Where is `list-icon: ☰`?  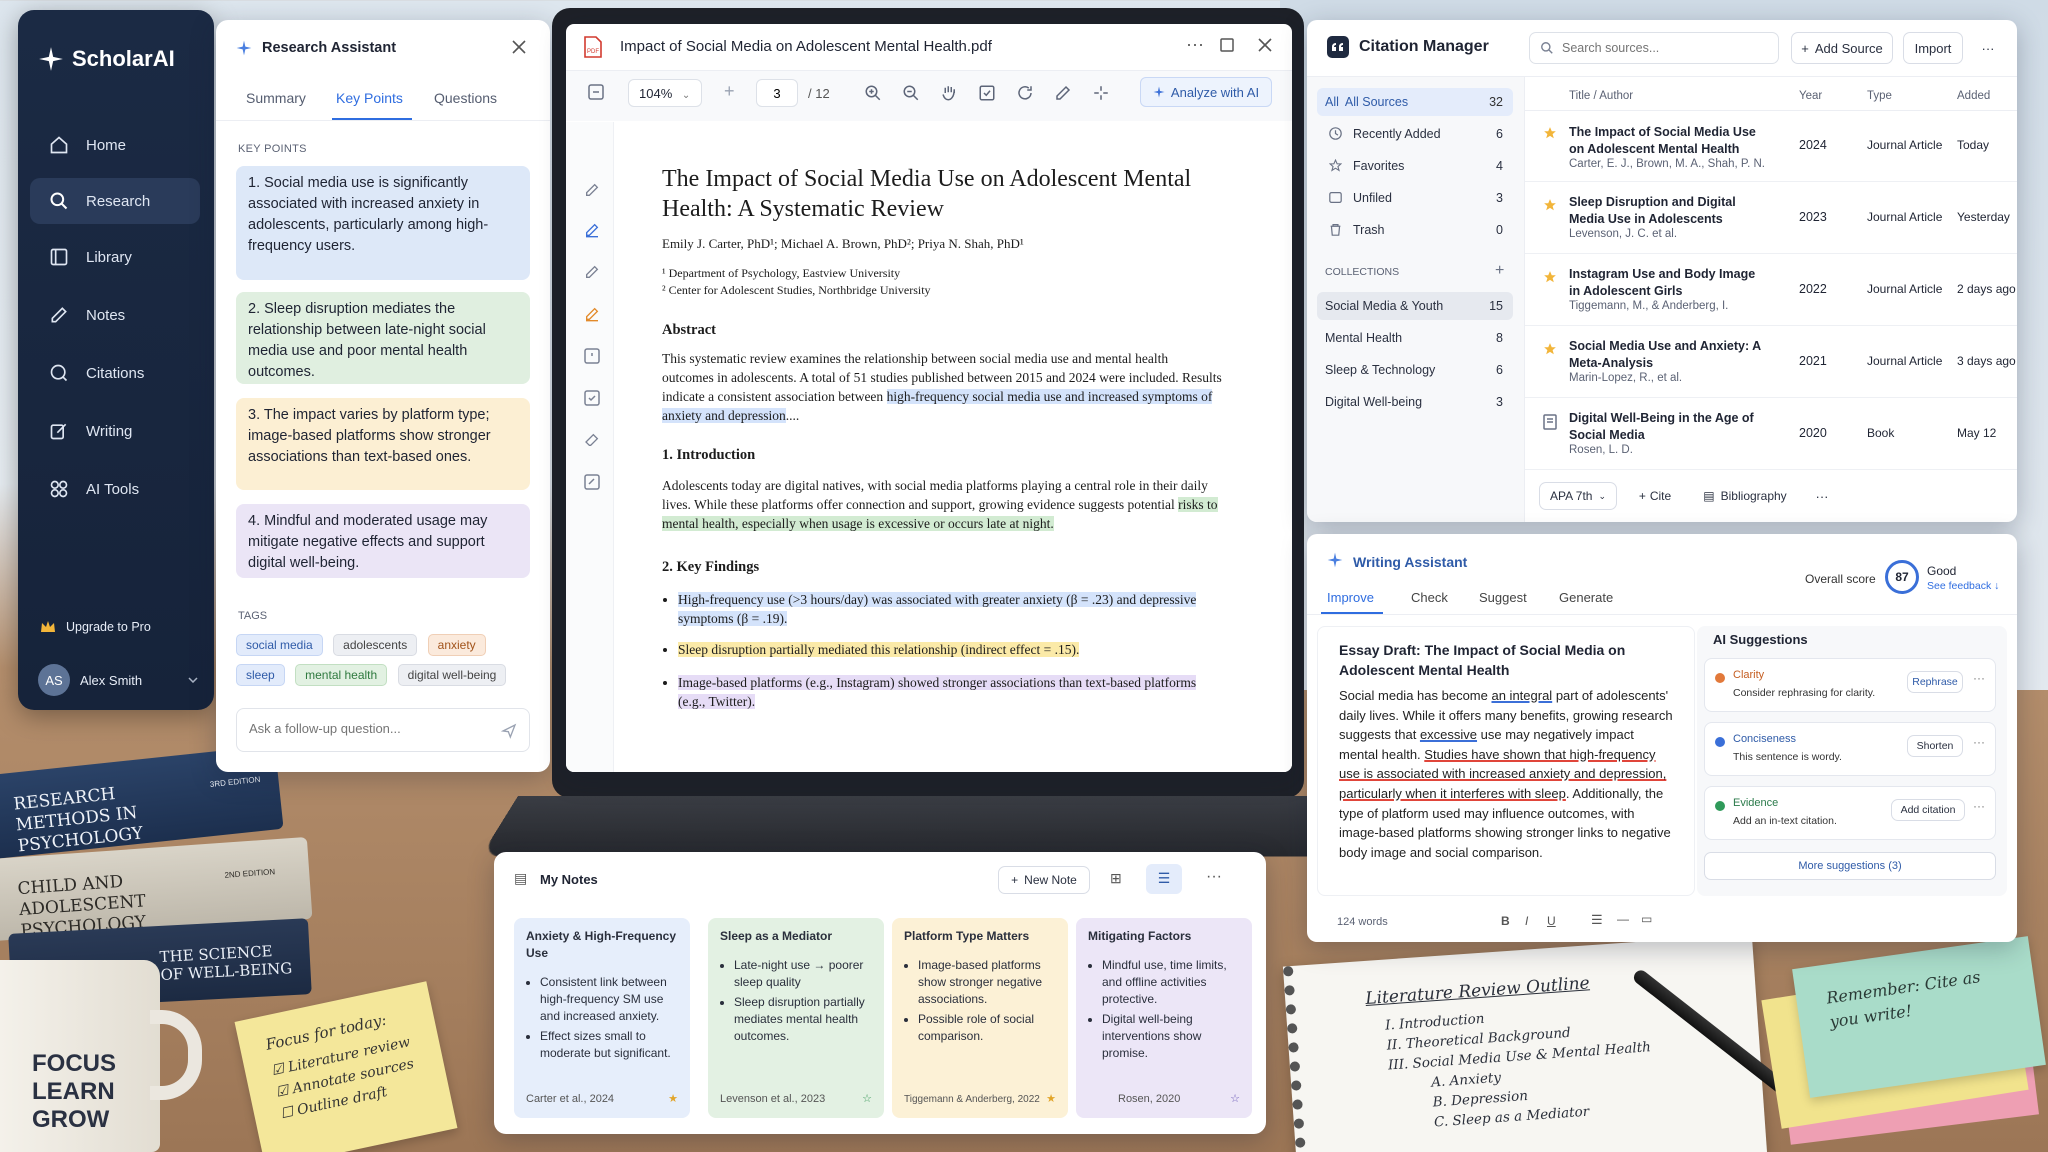 list-icon: ☰ is located at coordinates (1597, 920).